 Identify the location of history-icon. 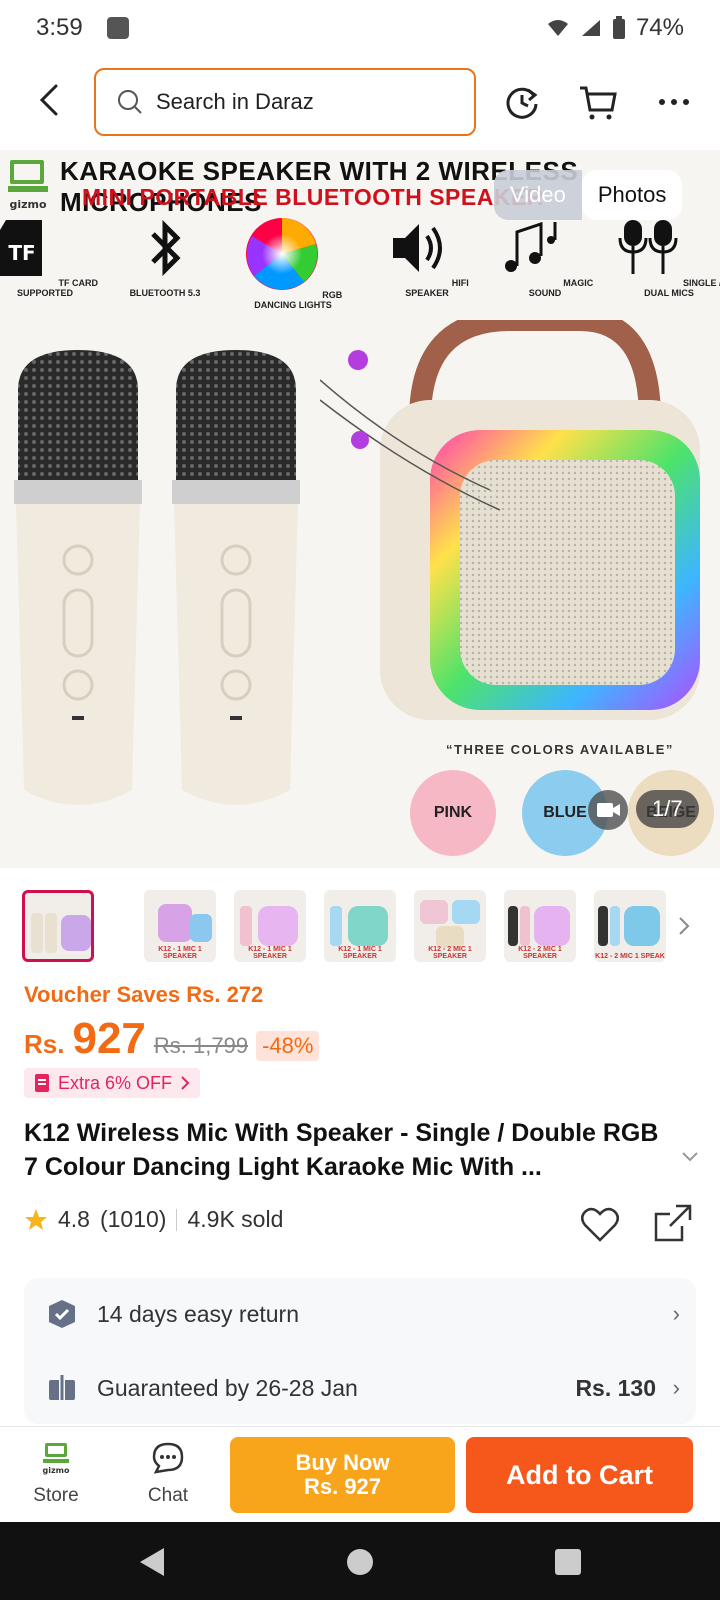
(522, 102).